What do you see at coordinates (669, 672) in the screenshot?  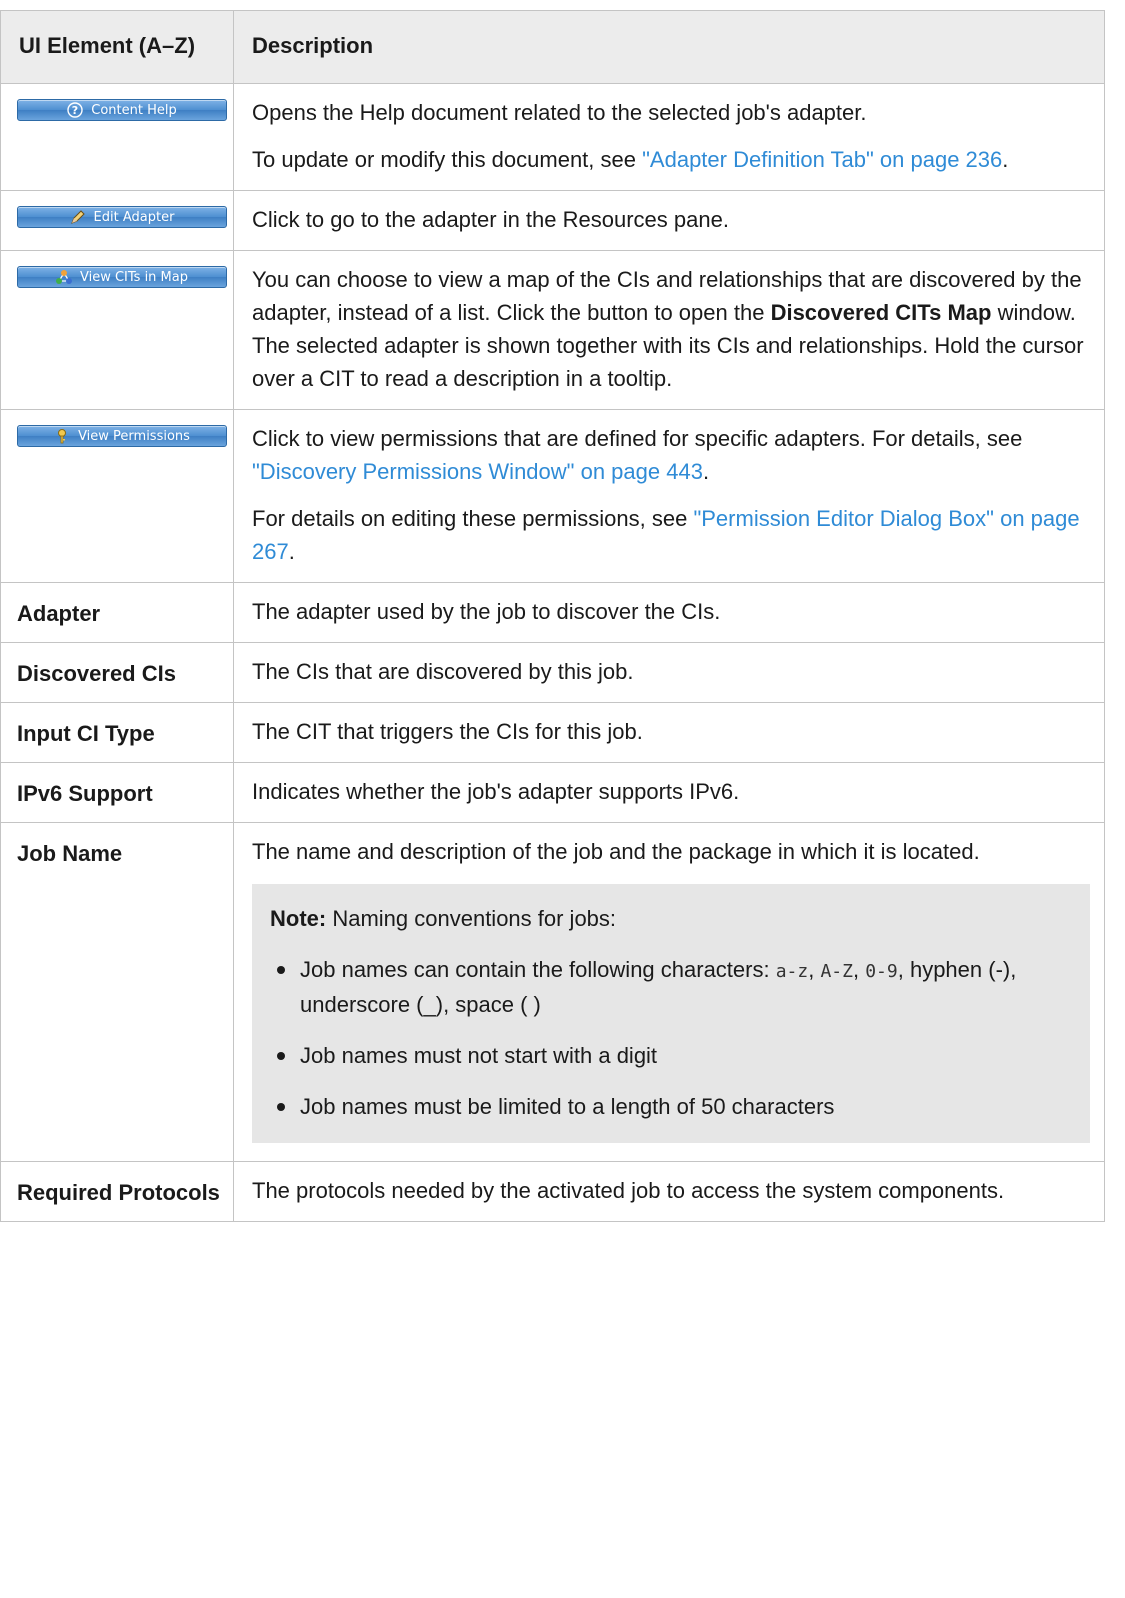 I see `description-cell: The CIs that are discovered by this job.` at bounding box center [669, 672].